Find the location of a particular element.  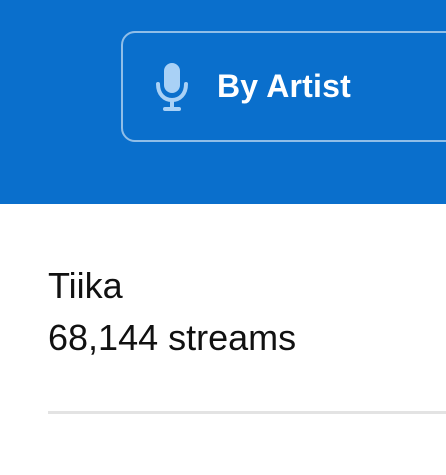

list-divider is located at coordinates (247, 412).